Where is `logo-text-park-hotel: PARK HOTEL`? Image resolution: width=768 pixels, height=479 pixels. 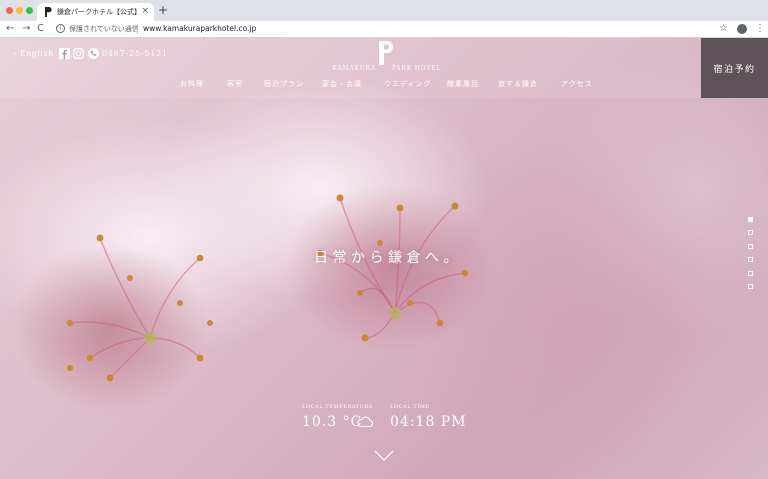 logo-text-park-hotel: PARK HOTEL is located at coordinates (417, 68).